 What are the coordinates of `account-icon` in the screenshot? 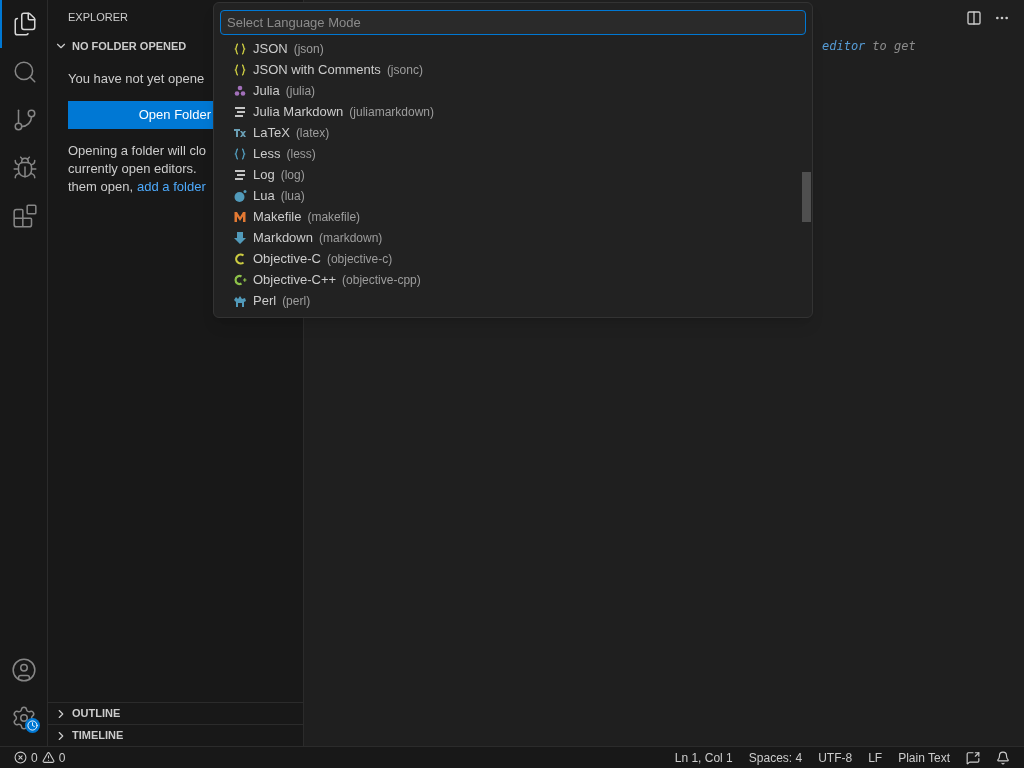 It's located at (23, 670).